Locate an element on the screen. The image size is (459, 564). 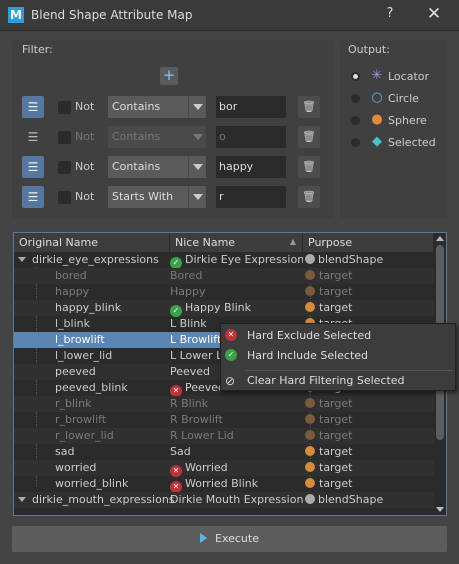
table-row: sad Sad target is located at coordinates (224, 452).